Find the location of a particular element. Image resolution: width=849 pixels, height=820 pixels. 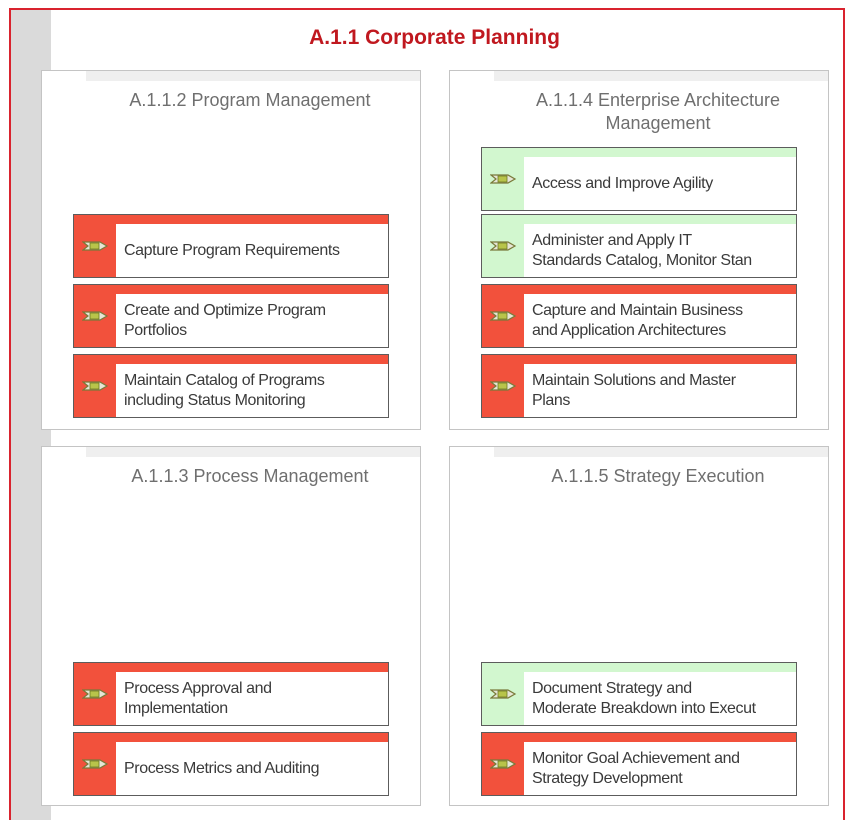

process-card-label: Process Metrics and Auditing is located at coordinates (222, 768).